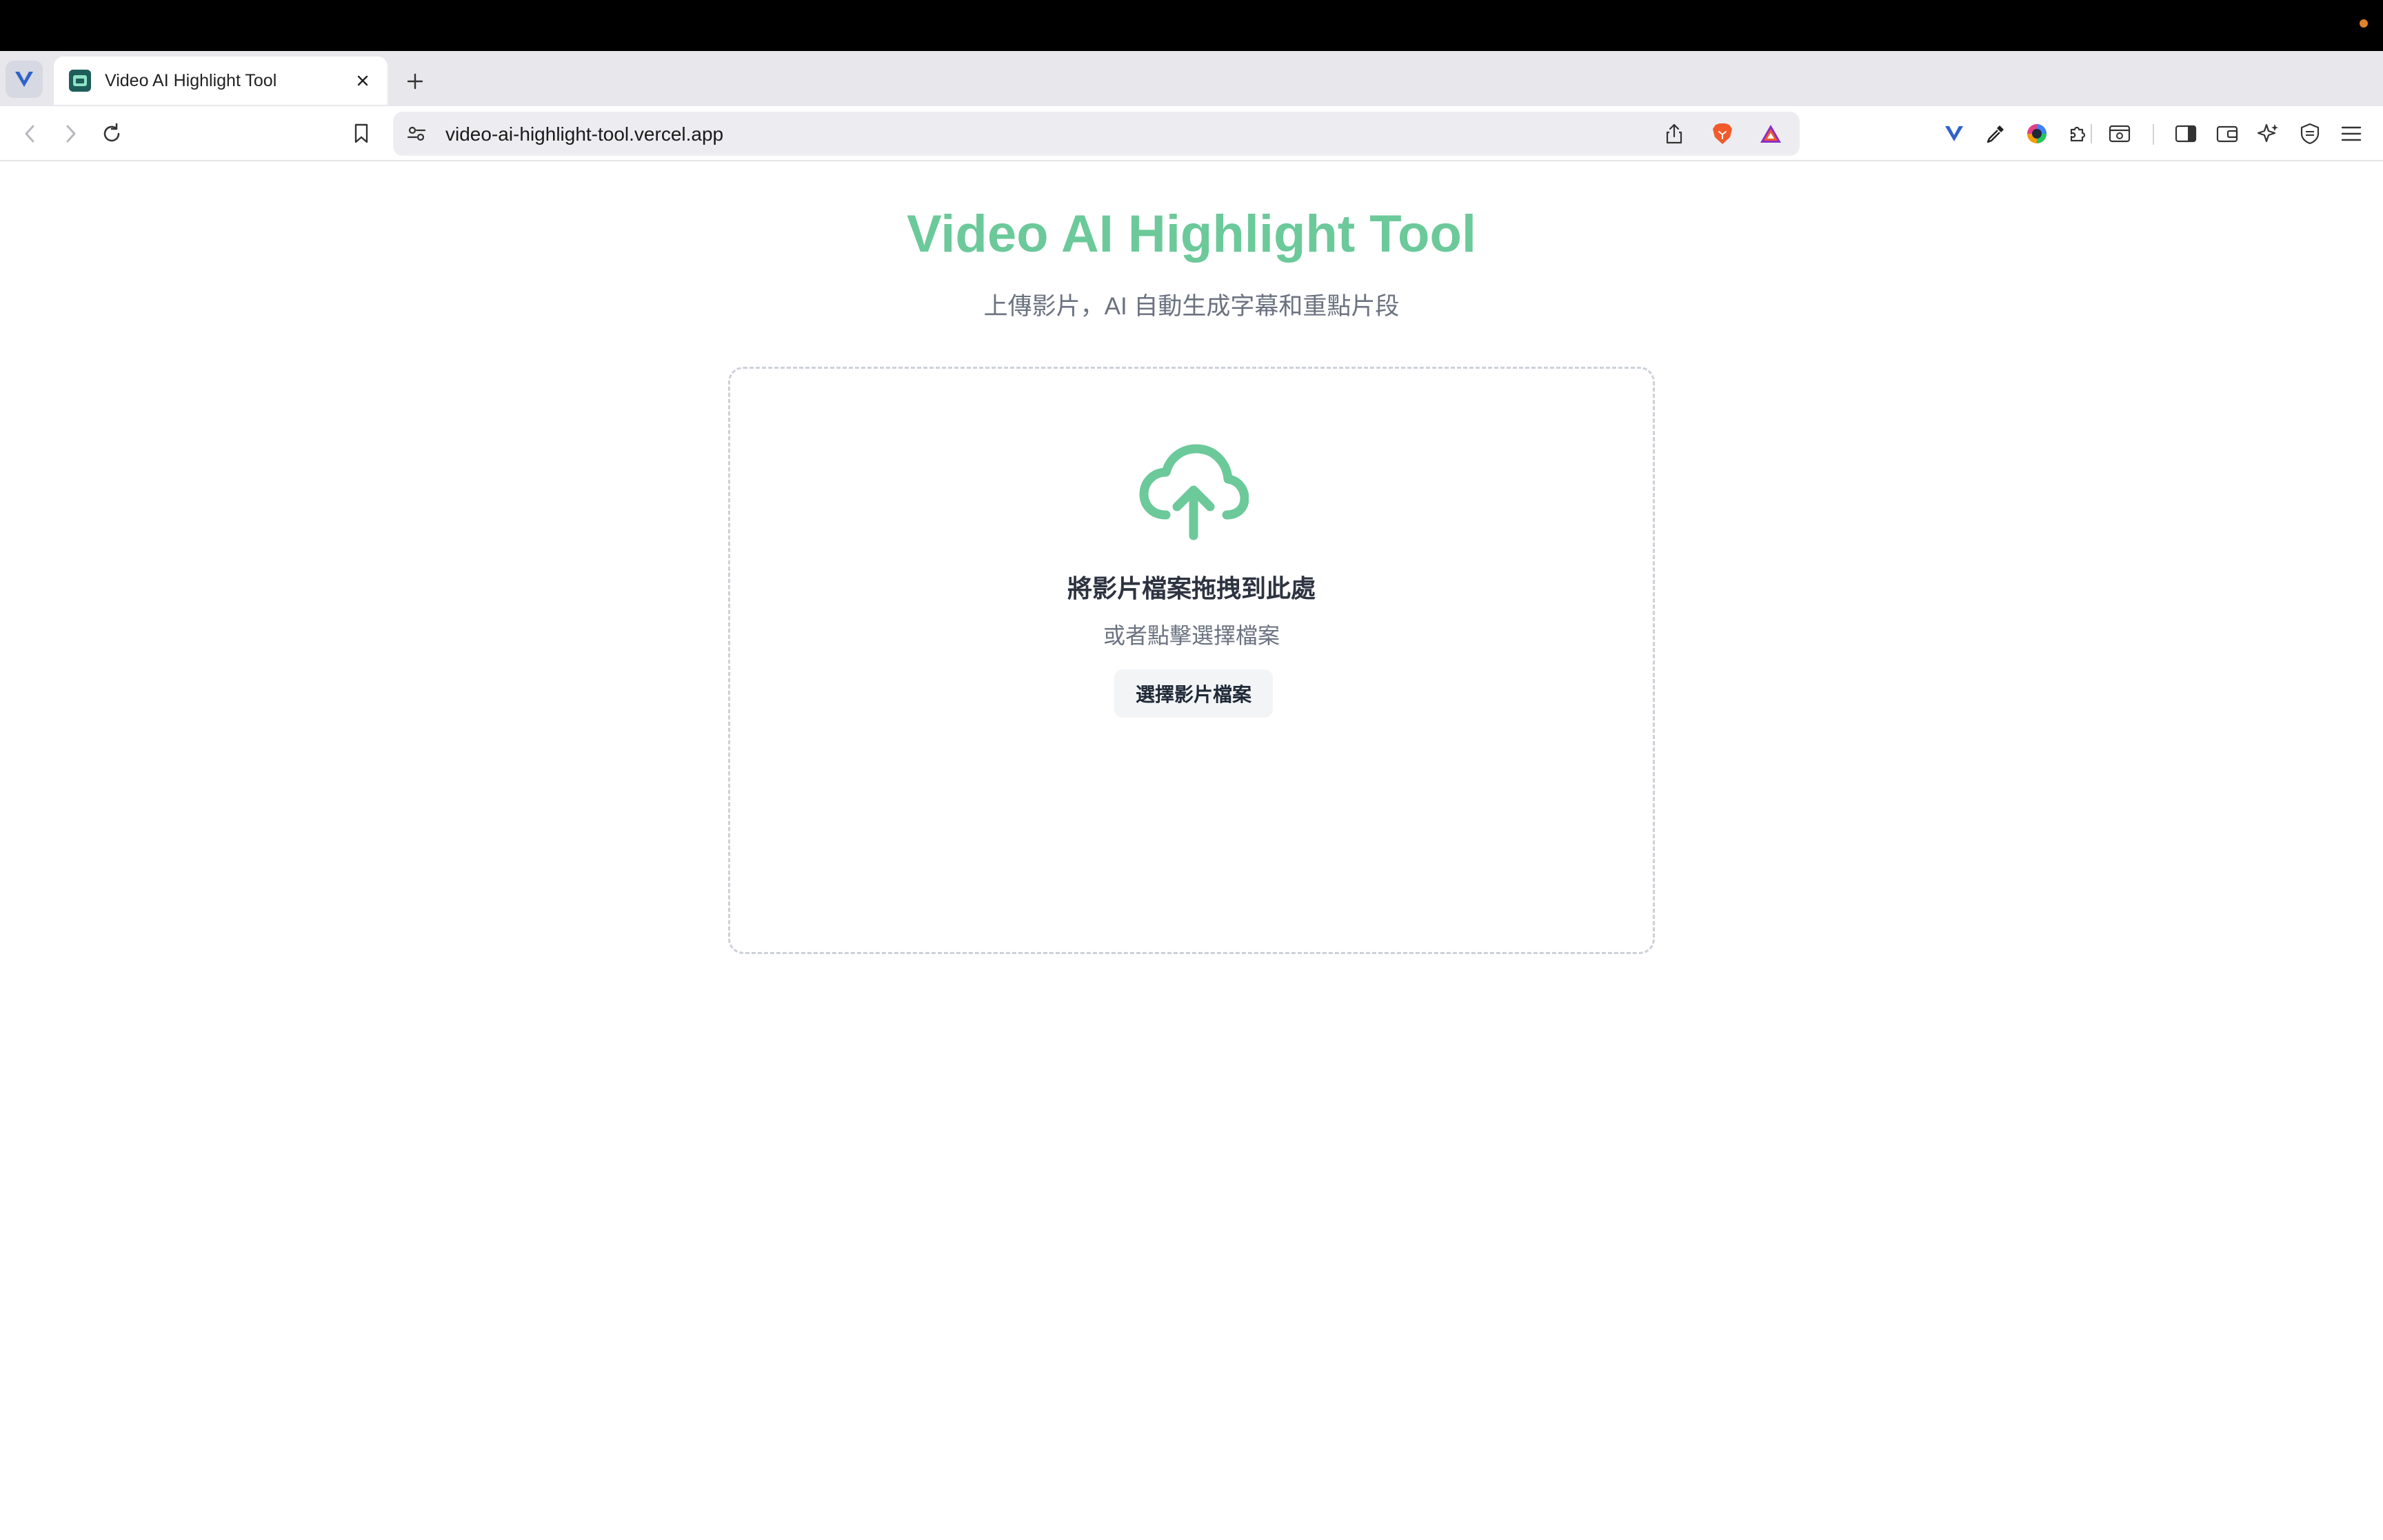 The height and width of the screenshot is (1540, 2383). What do you see at coordinates (1771, 134) in the screenshot?
I see `brave-rewards-triangle-icon` at bounding box center [1771, 134].